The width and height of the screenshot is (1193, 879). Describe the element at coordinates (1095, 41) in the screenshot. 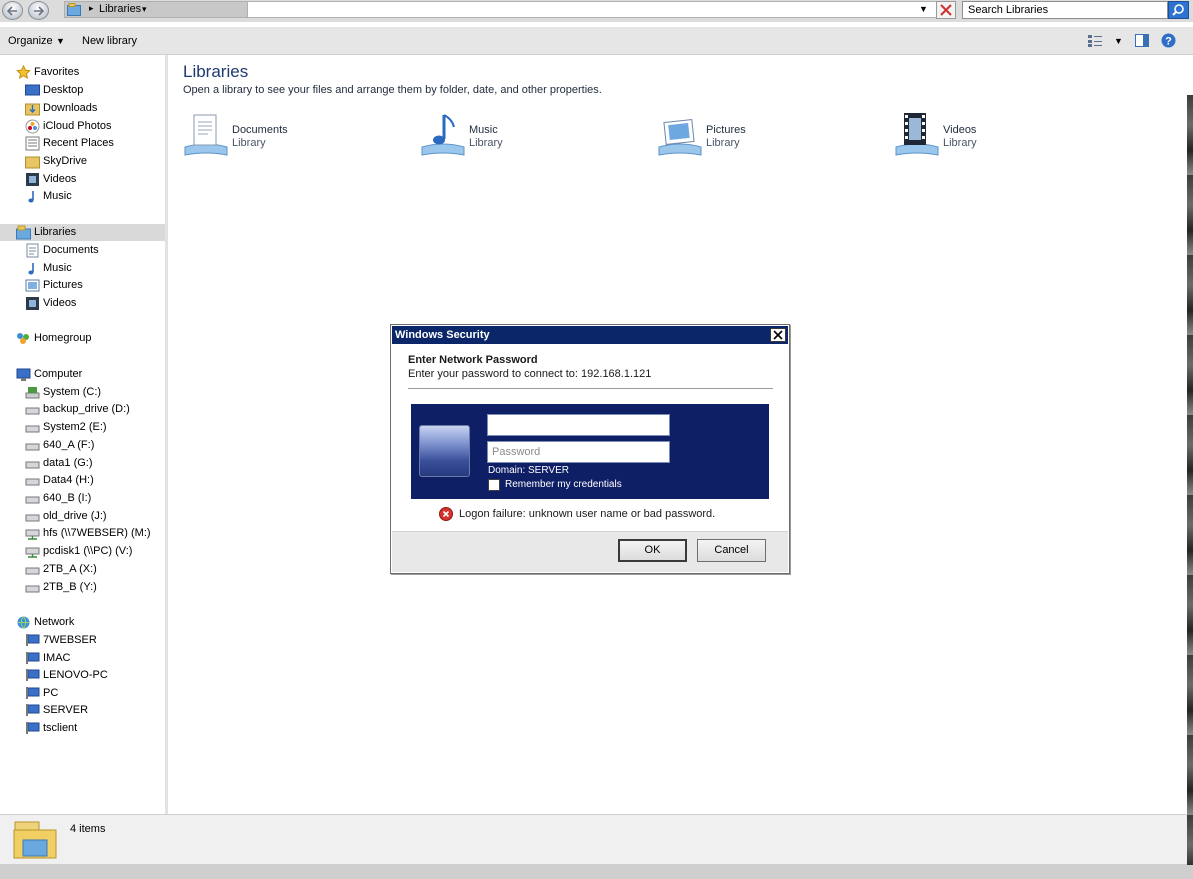

I see `change-view-icon` at that location.